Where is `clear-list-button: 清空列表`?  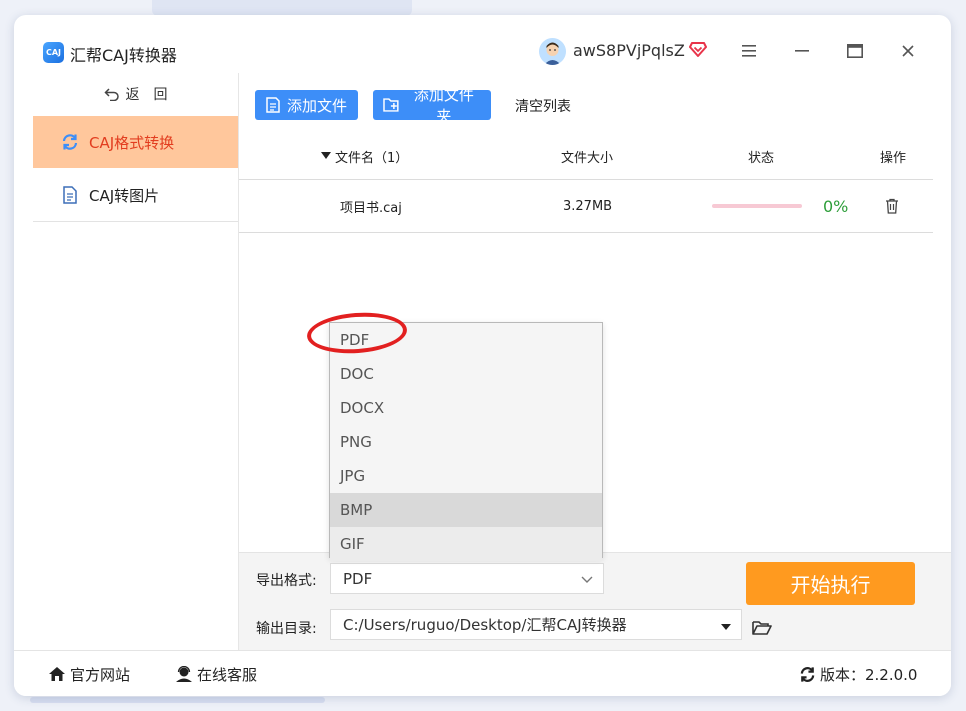 clear-list-button: 清空列表 is located at coordinates (543, 106).